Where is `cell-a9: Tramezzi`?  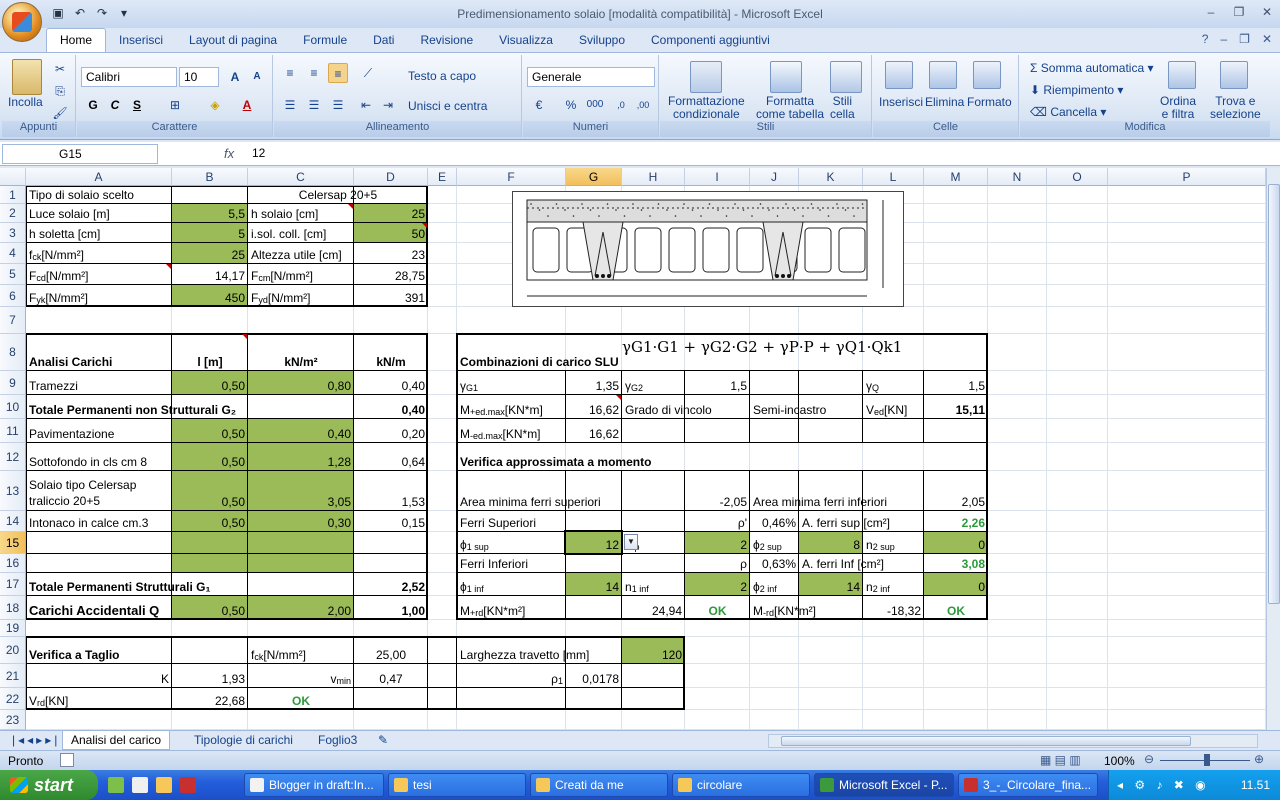
cell-a9: Tramezzi is located at coordinates (99, 383).